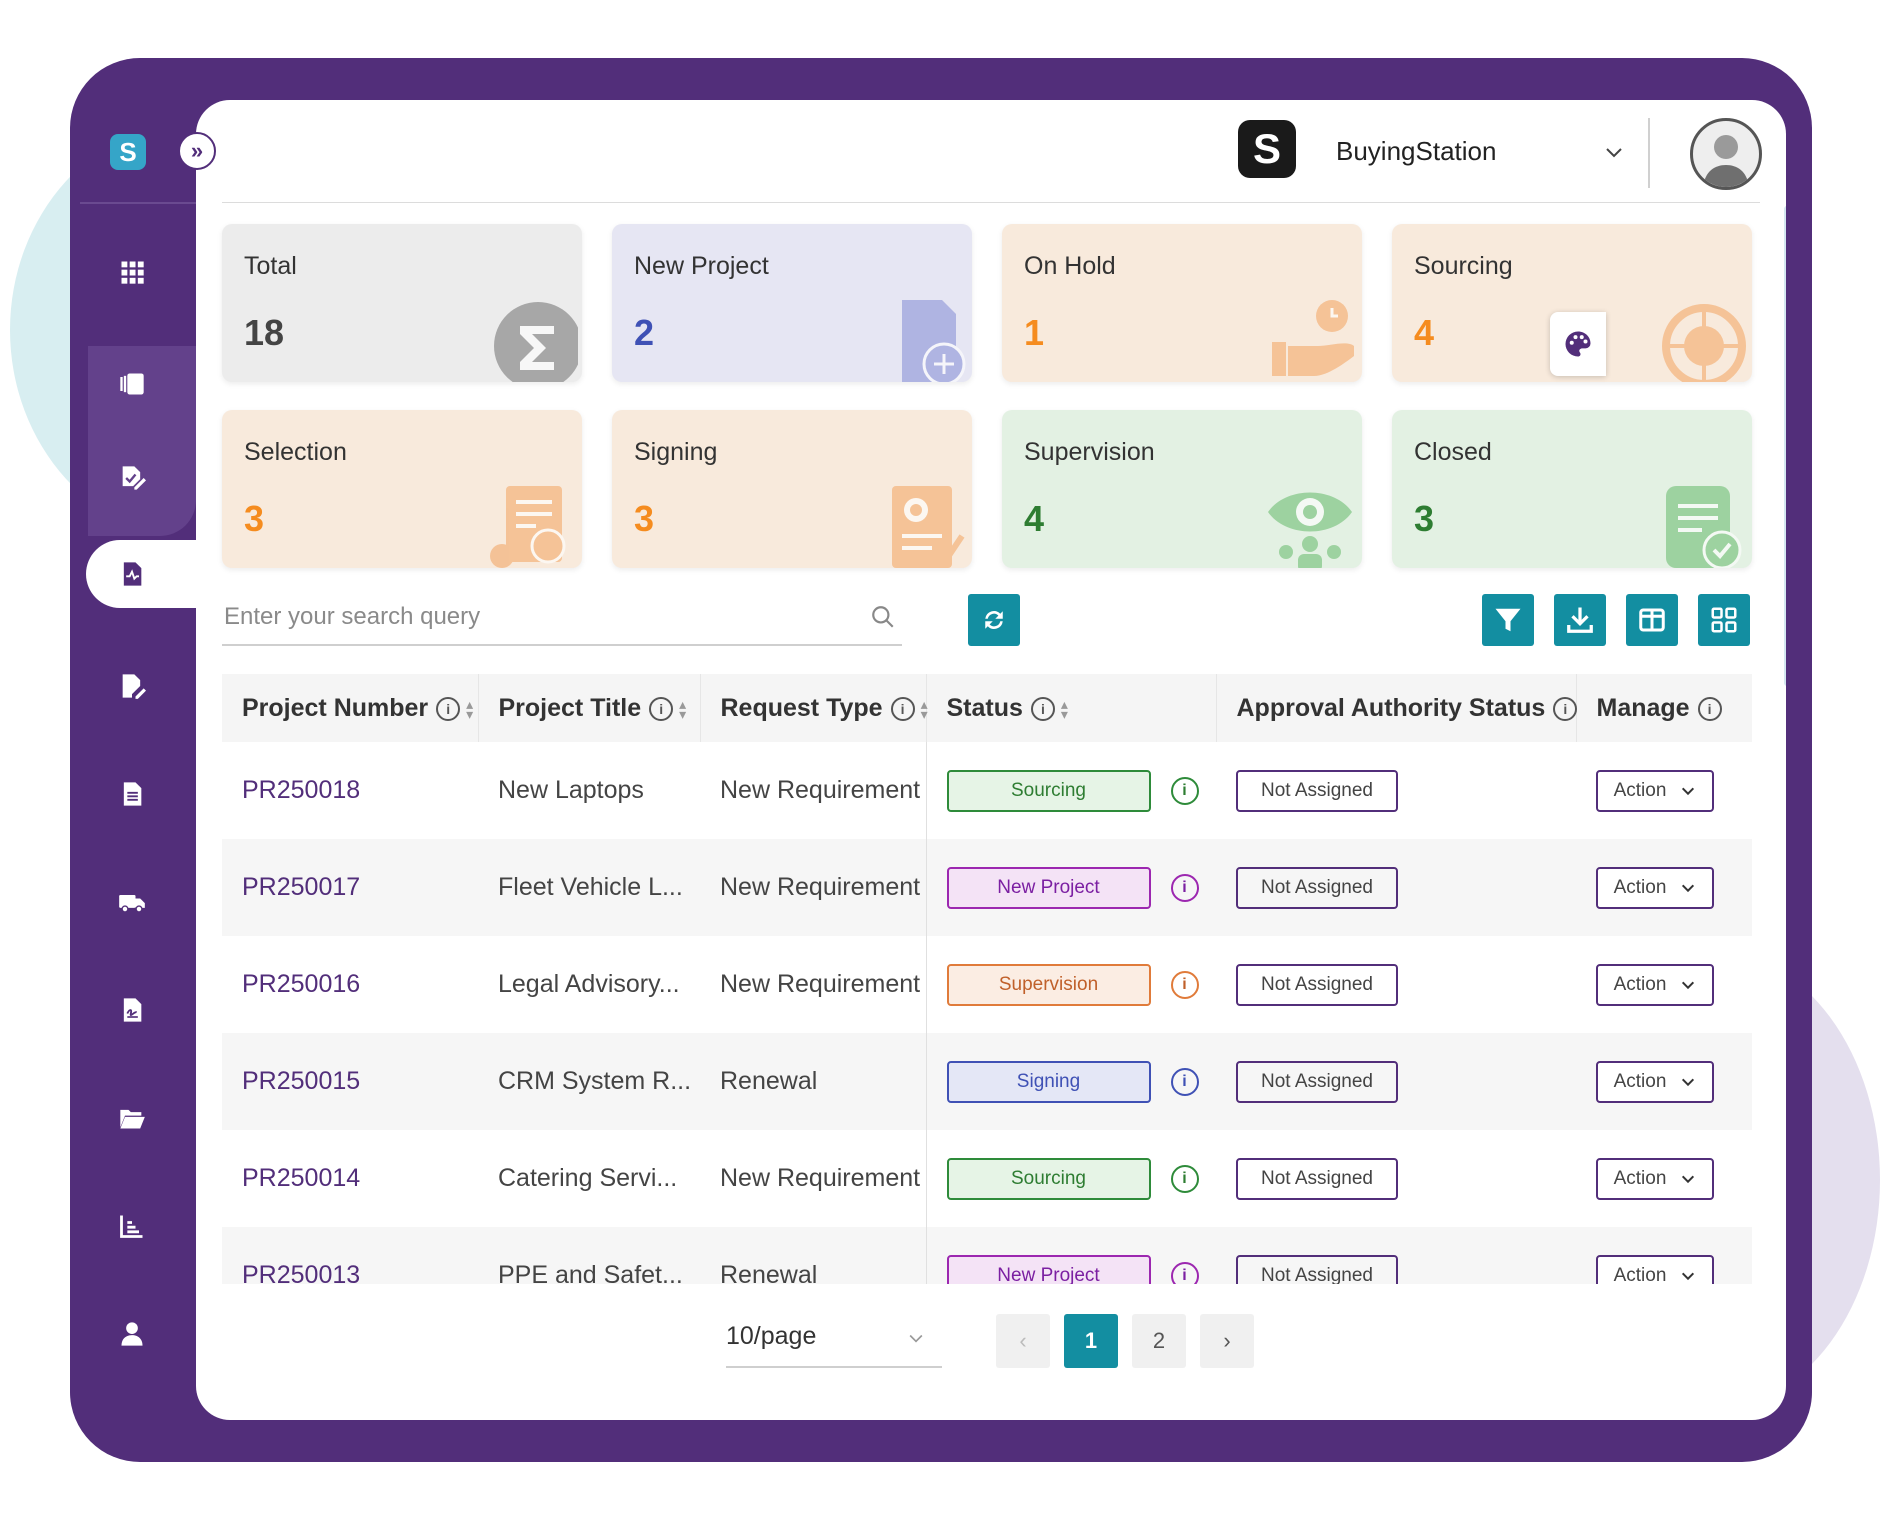 Image resolution: width=1880 pixels, height=1520 pixels. I want to click on search-input, so click(524, 617).